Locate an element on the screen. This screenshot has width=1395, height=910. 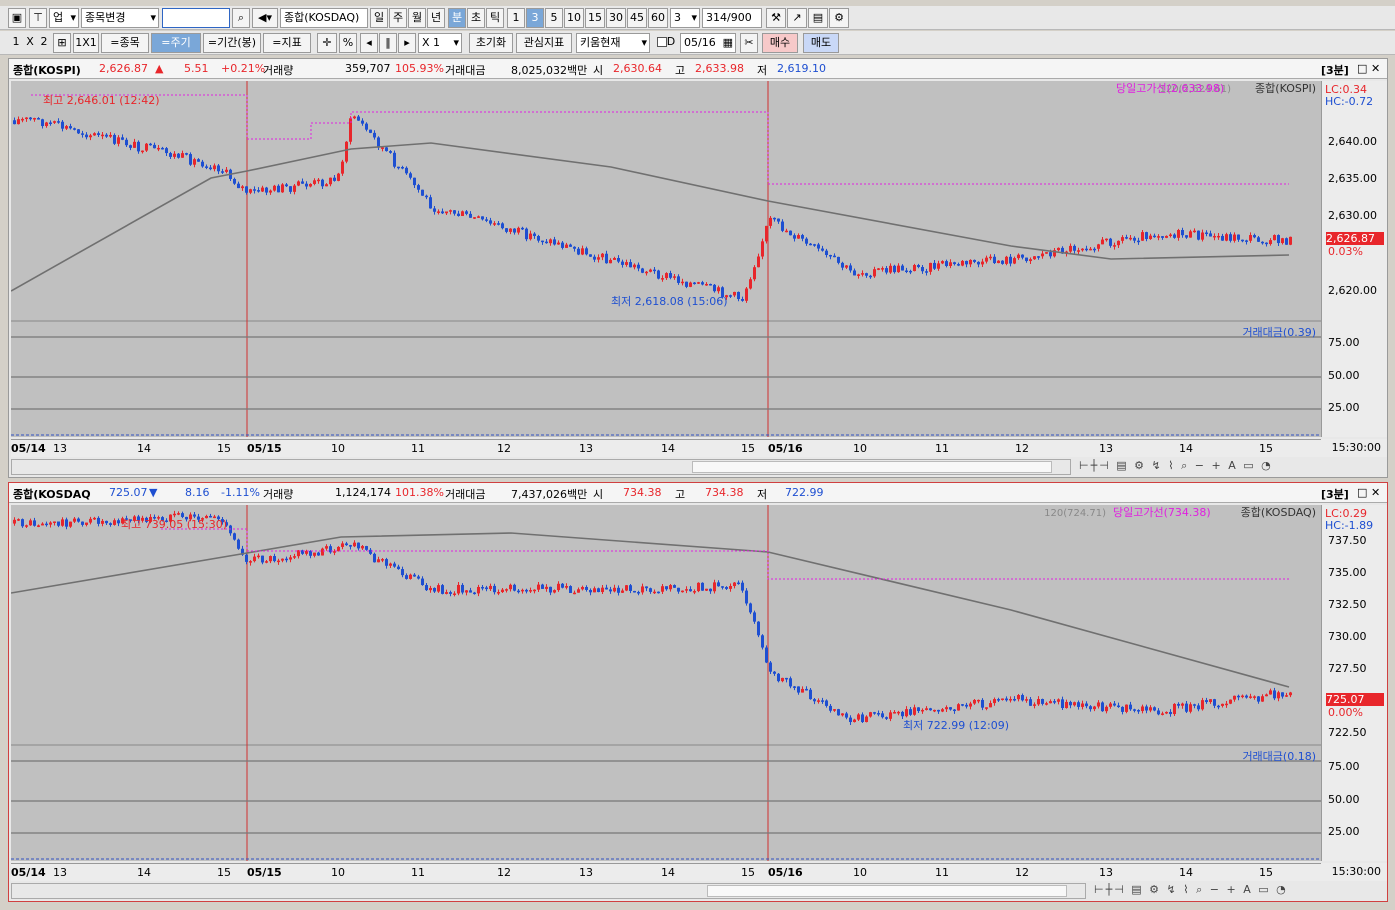
d-checkbox: D is located at coordinates (666, 43).